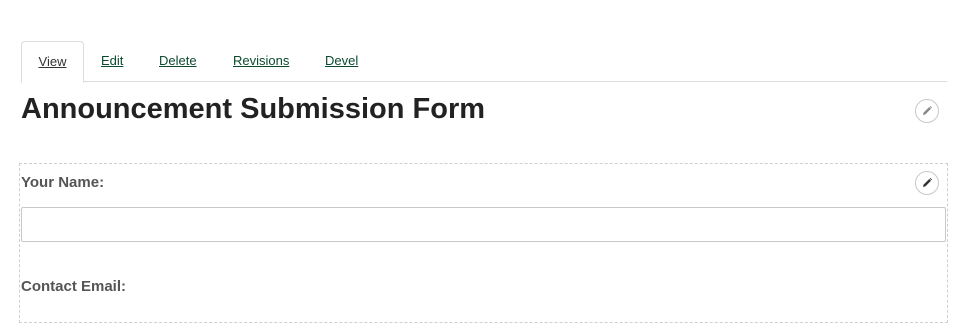  What do you see at coordinates (74, 286) in the screenshot?
I see `email-label: Contact Email:` at bounding box center [74, 286].